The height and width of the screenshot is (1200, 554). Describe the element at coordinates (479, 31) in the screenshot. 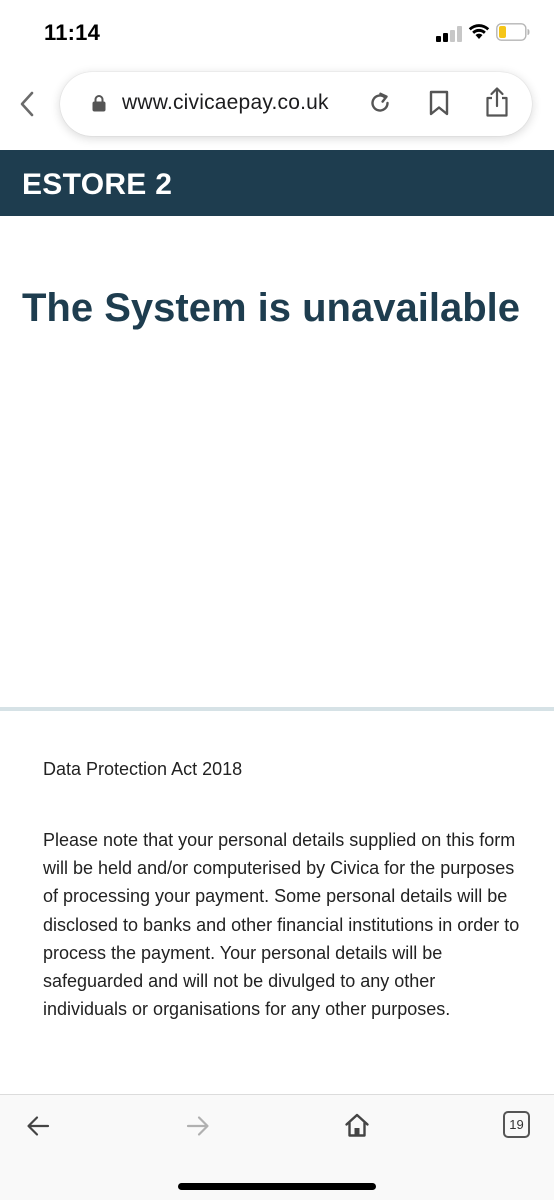

I see `wifi-icon` at that location.